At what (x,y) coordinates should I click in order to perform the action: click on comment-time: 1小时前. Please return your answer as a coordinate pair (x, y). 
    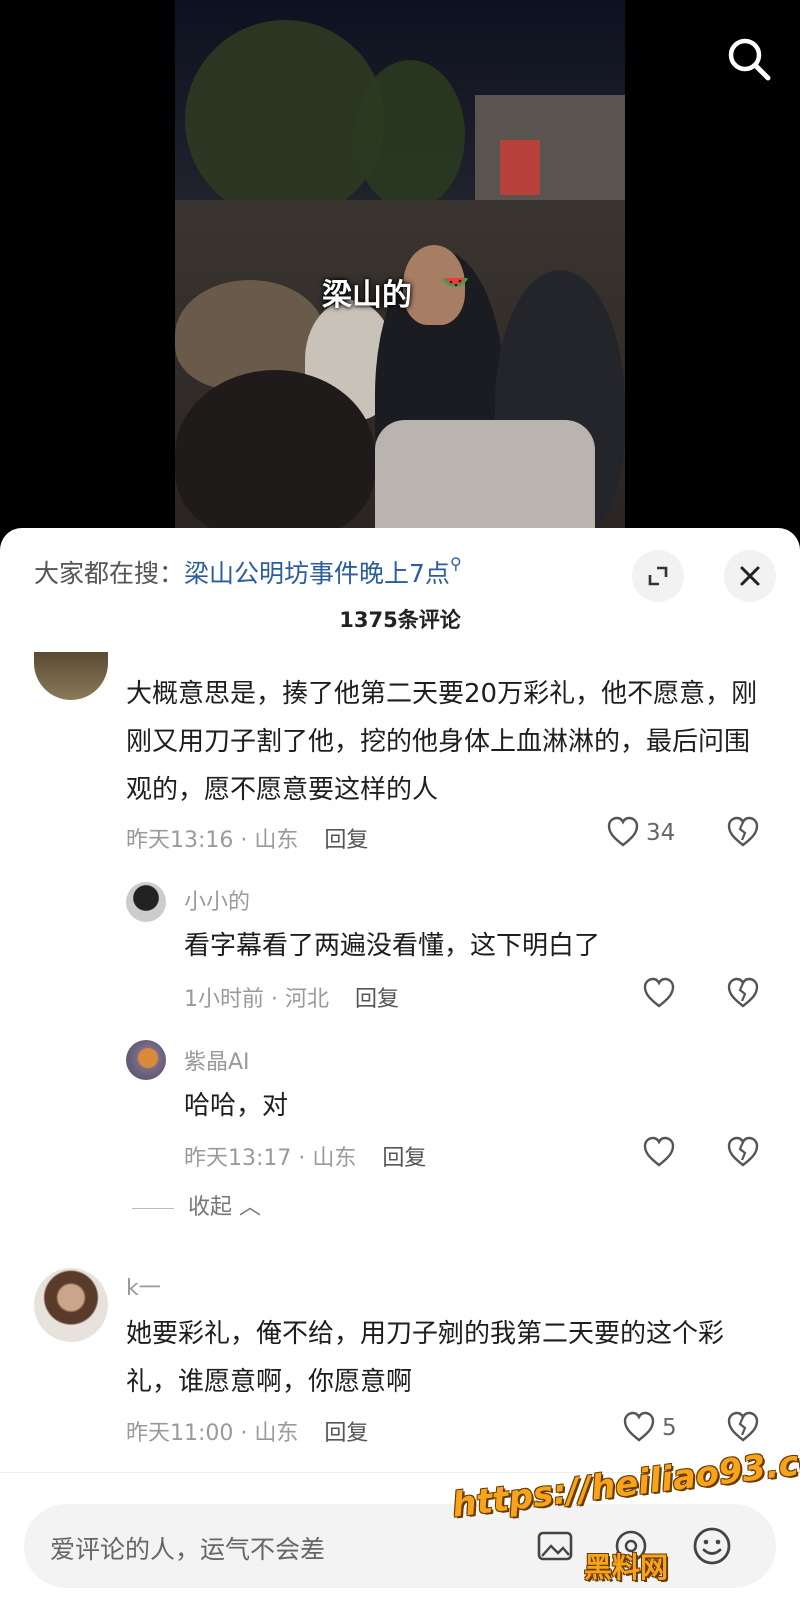
    Looking at the image, I should click on (224, 999).